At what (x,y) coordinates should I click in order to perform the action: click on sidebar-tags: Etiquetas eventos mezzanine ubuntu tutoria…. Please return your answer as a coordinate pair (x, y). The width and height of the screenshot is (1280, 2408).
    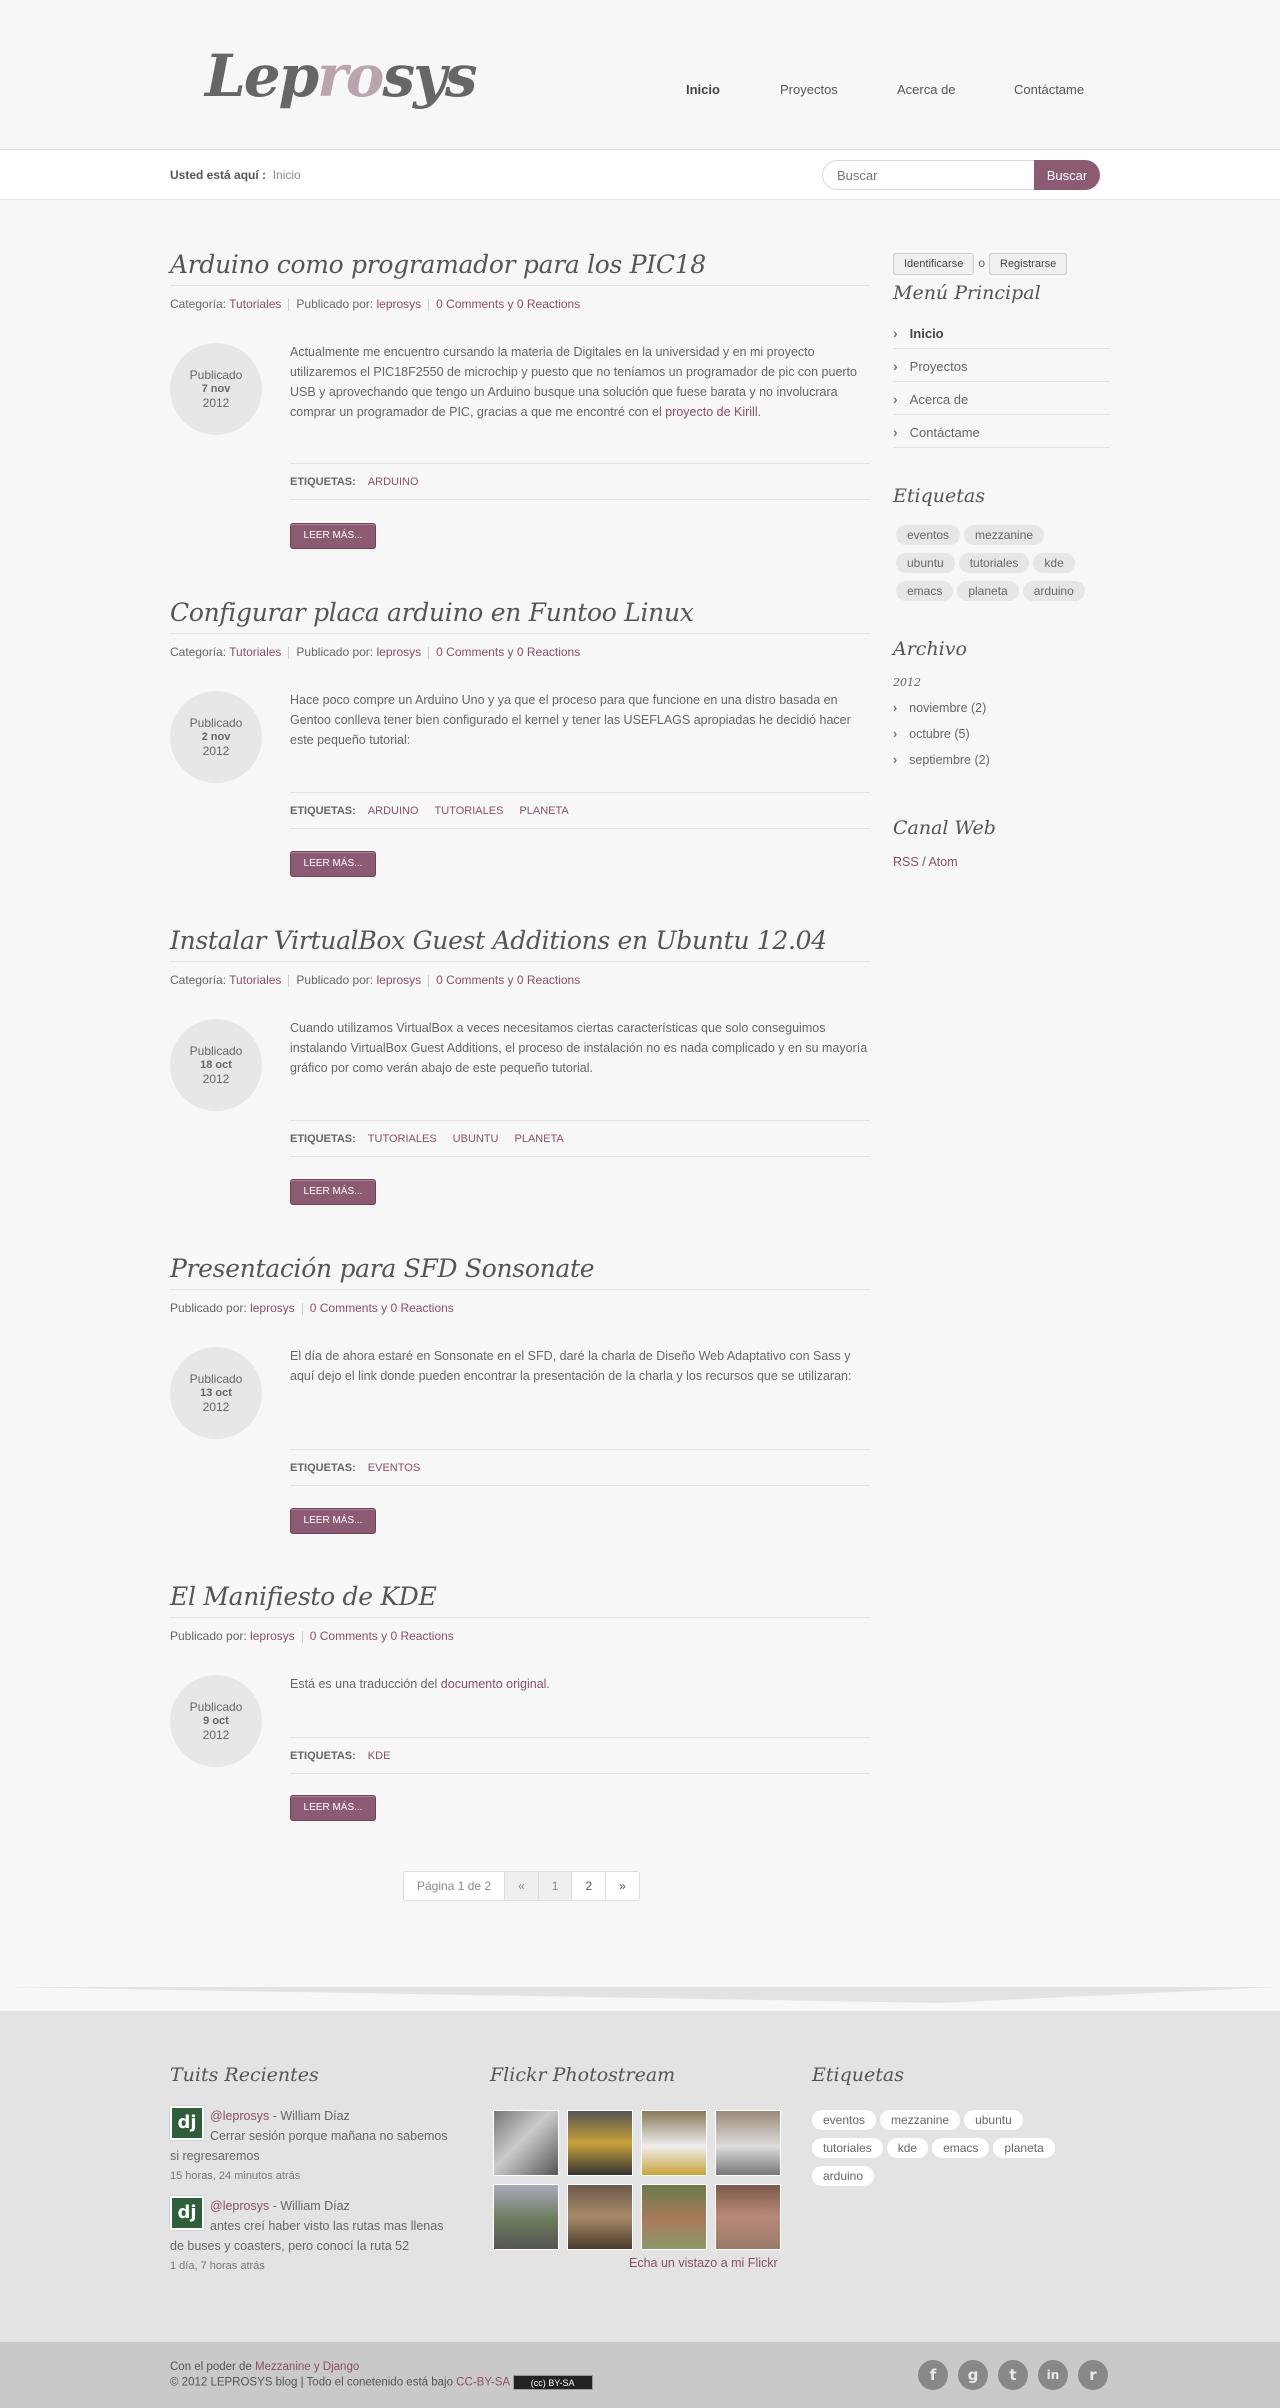
    Looking at the image, I should click on (1001, 547).